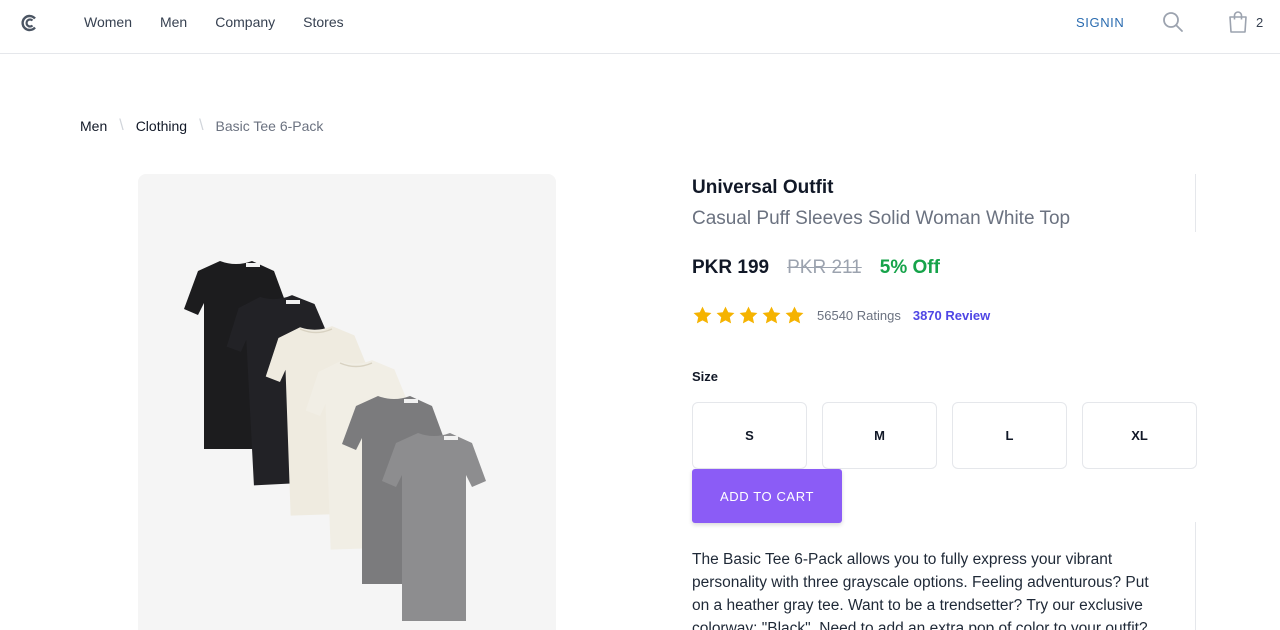 The image size is (1280, 630). Describe the element at coordinates (731, 267) in the screenshot. I see `current-price: PKR 199` at that location.